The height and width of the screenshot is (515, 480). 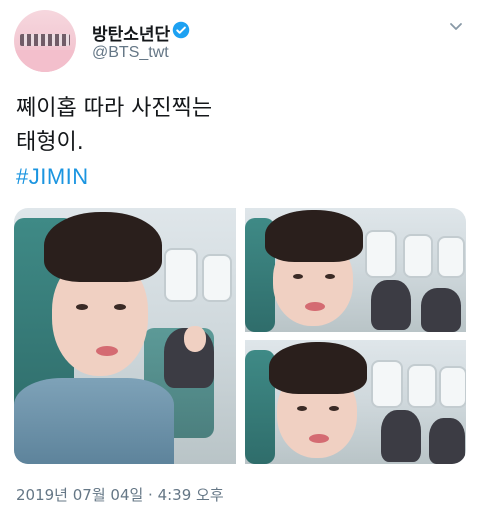 What do you see at coordinates (456, 26) in the screenshot?
I see `chevron-down-icon` at bounding box center [456, 26].